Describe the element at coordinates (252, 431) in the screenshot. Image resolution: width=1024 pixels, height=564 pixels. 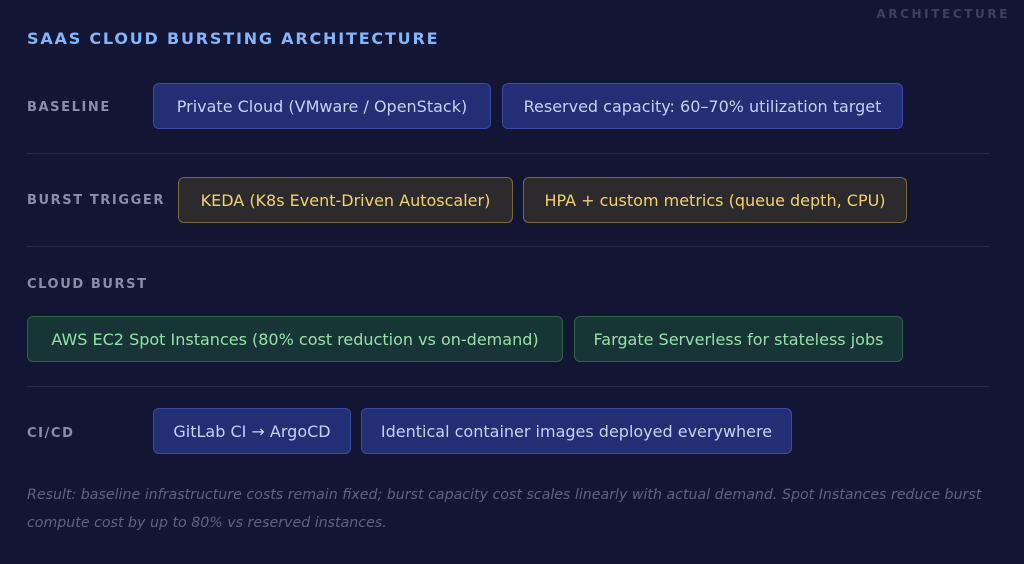
I see `chip-gitlab-argocd: GitLab CI → ArgoCD` at that location.